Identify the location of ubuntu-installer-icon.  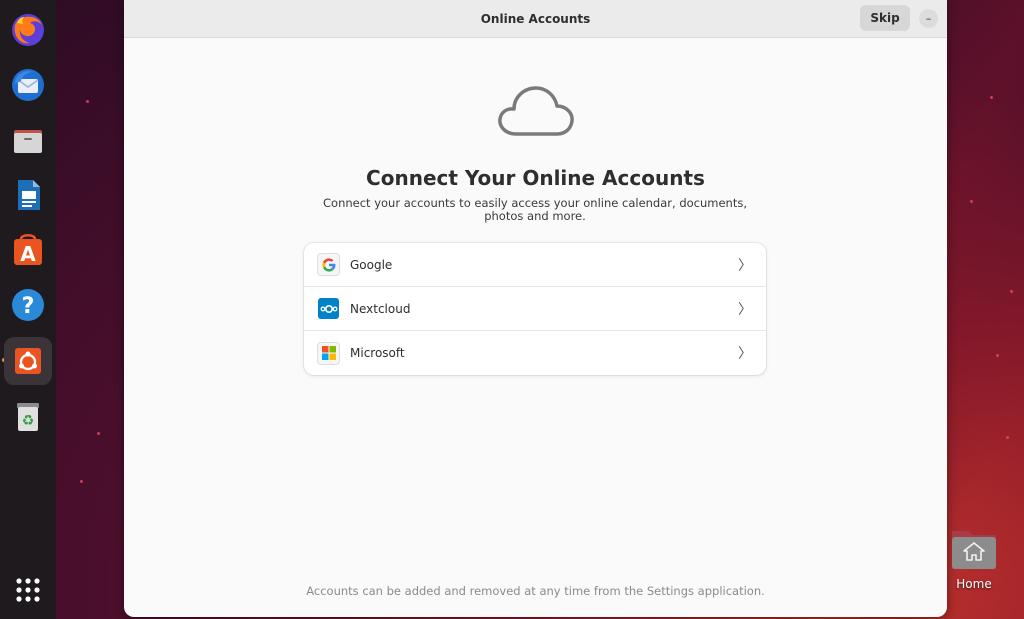
(28, 361).